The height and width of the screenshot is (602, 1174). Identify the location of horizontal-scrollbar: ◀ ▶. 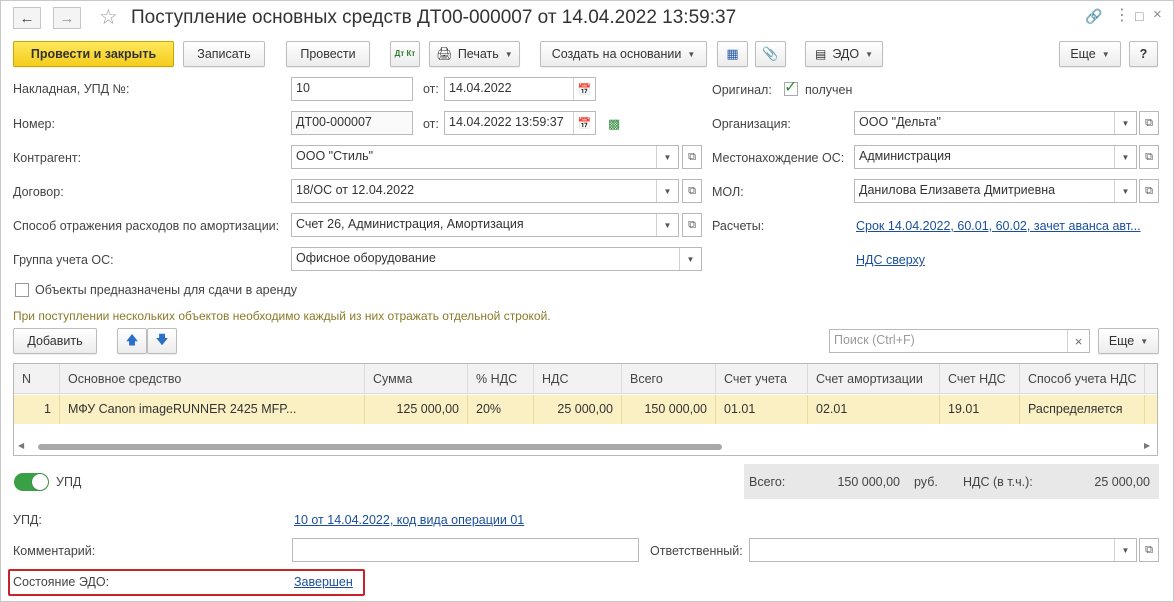
(584, 446).